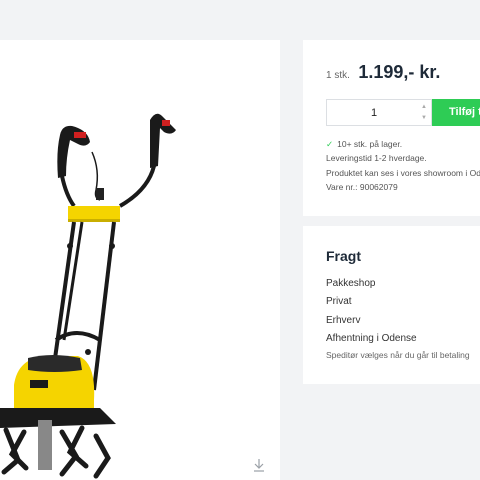 The height and width of the screenshot is (480, 480). I want to click on freight-option-pakkeshop: Pakkeshop, so click(350, 283).